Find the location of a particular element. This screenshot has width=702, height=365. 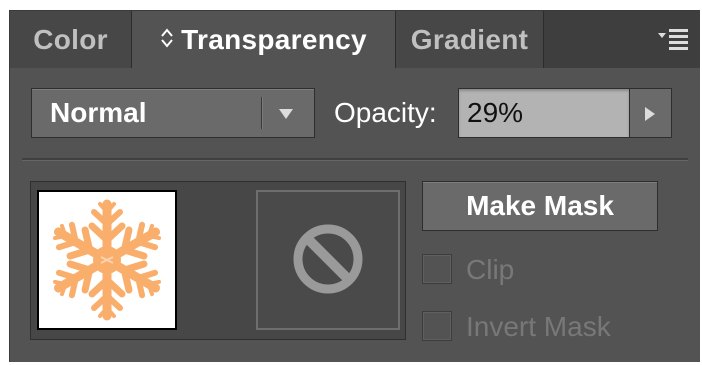

section-divider is located at coordinates (355, 159).